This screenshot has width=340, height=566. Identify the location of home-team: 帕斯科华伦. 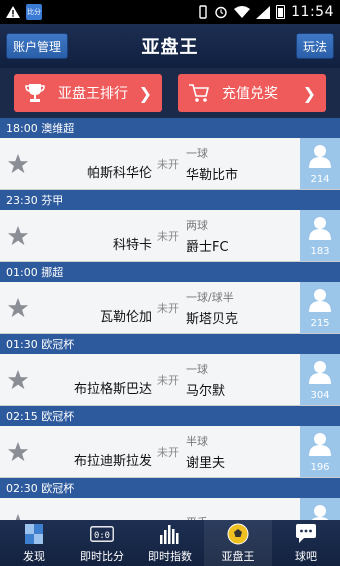
(119, 173).